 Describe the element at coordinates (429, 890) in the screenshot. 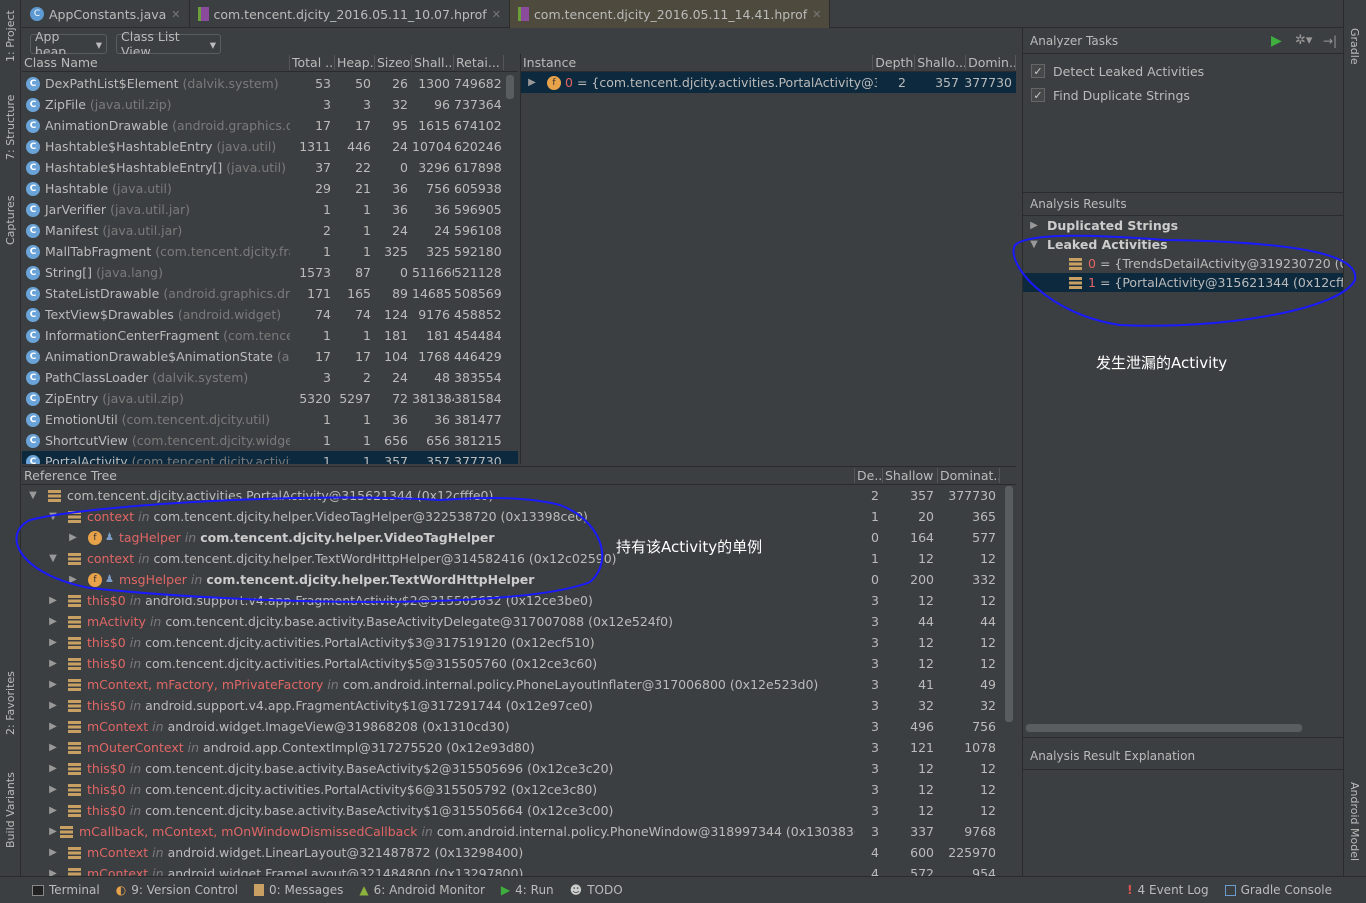

I see `android-monitor-label: 6: Android Monitor` at that location.